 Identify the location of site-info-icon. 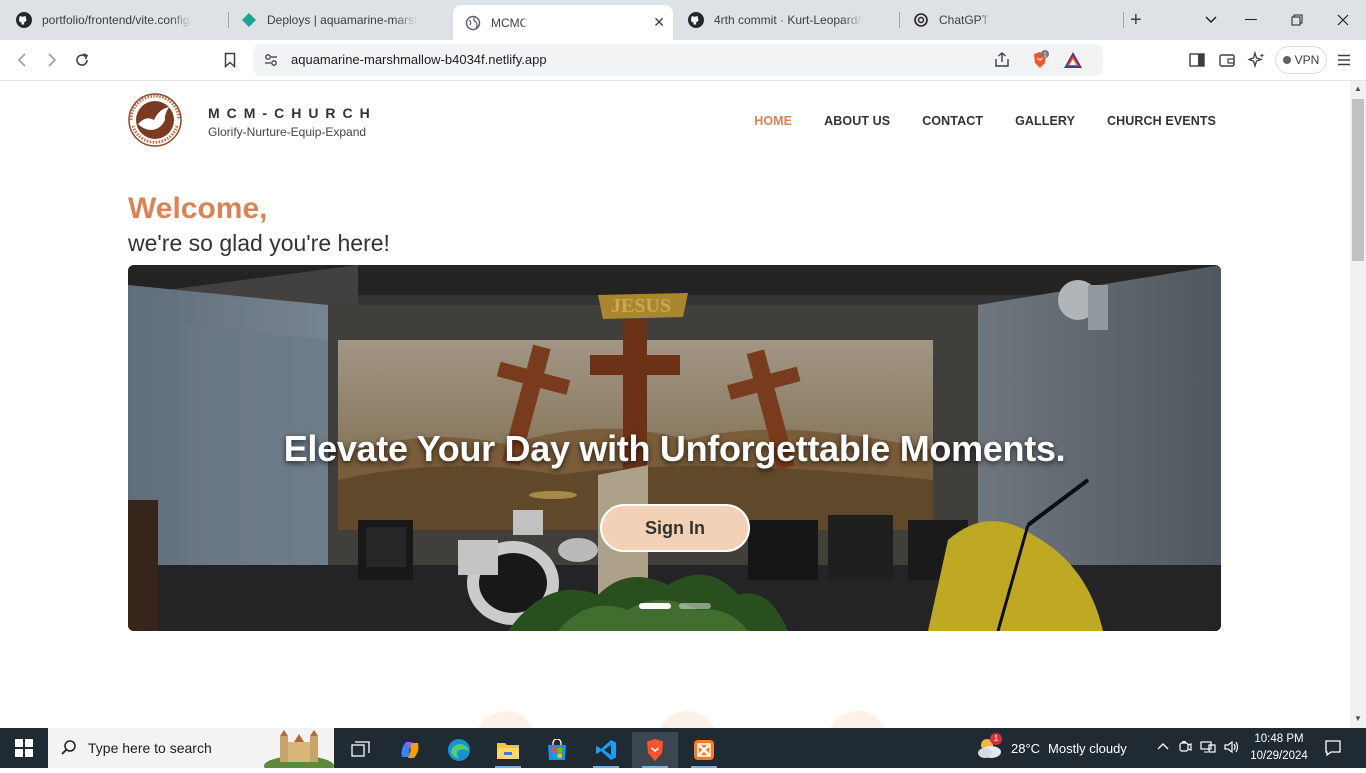
(271, 62).